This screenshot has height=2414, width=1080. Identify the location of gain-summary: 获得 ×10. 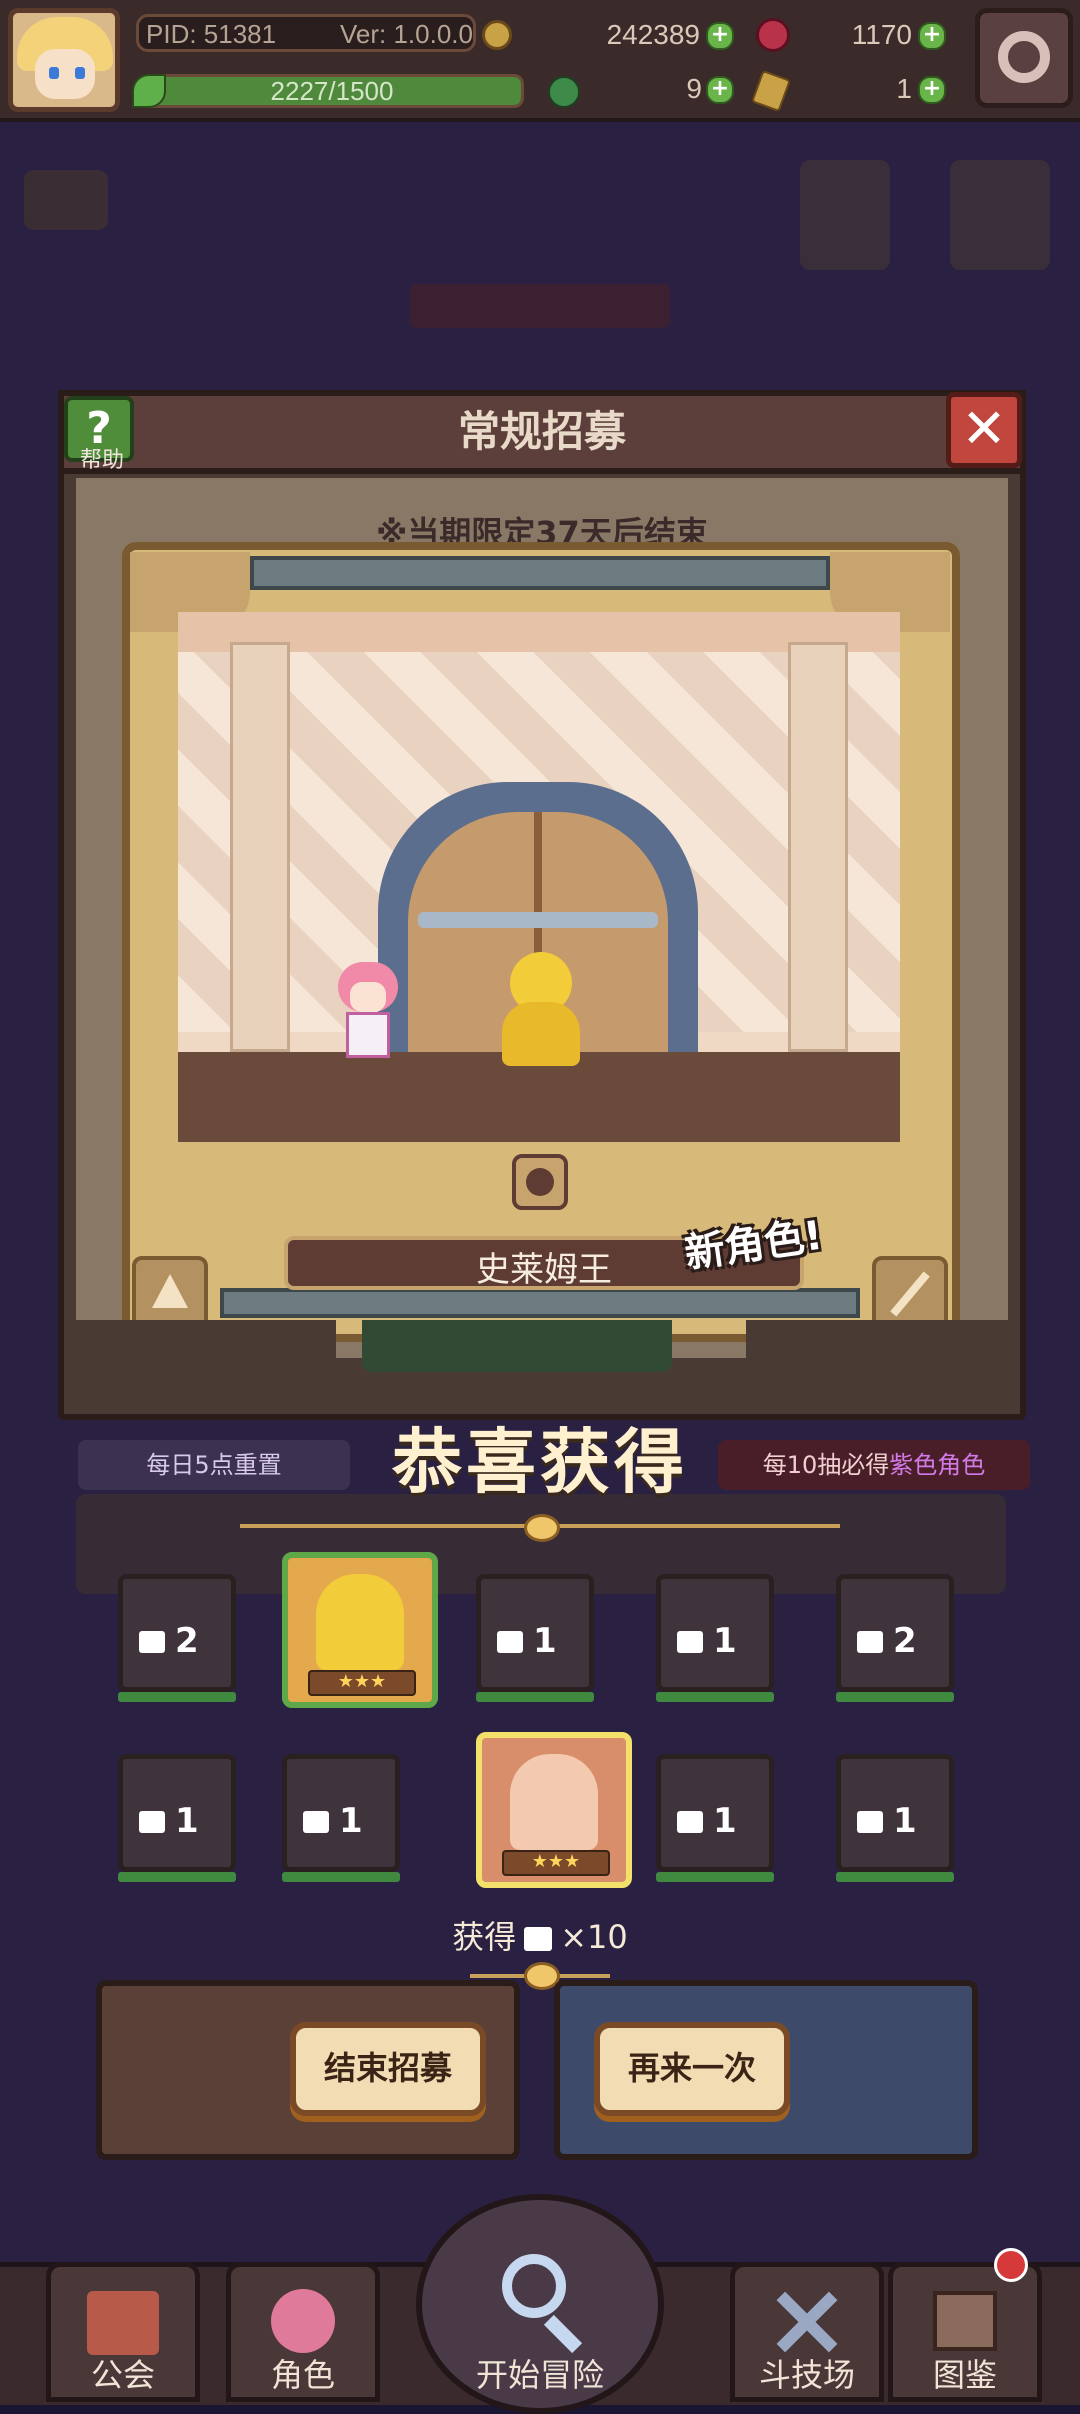
(540, 1935).